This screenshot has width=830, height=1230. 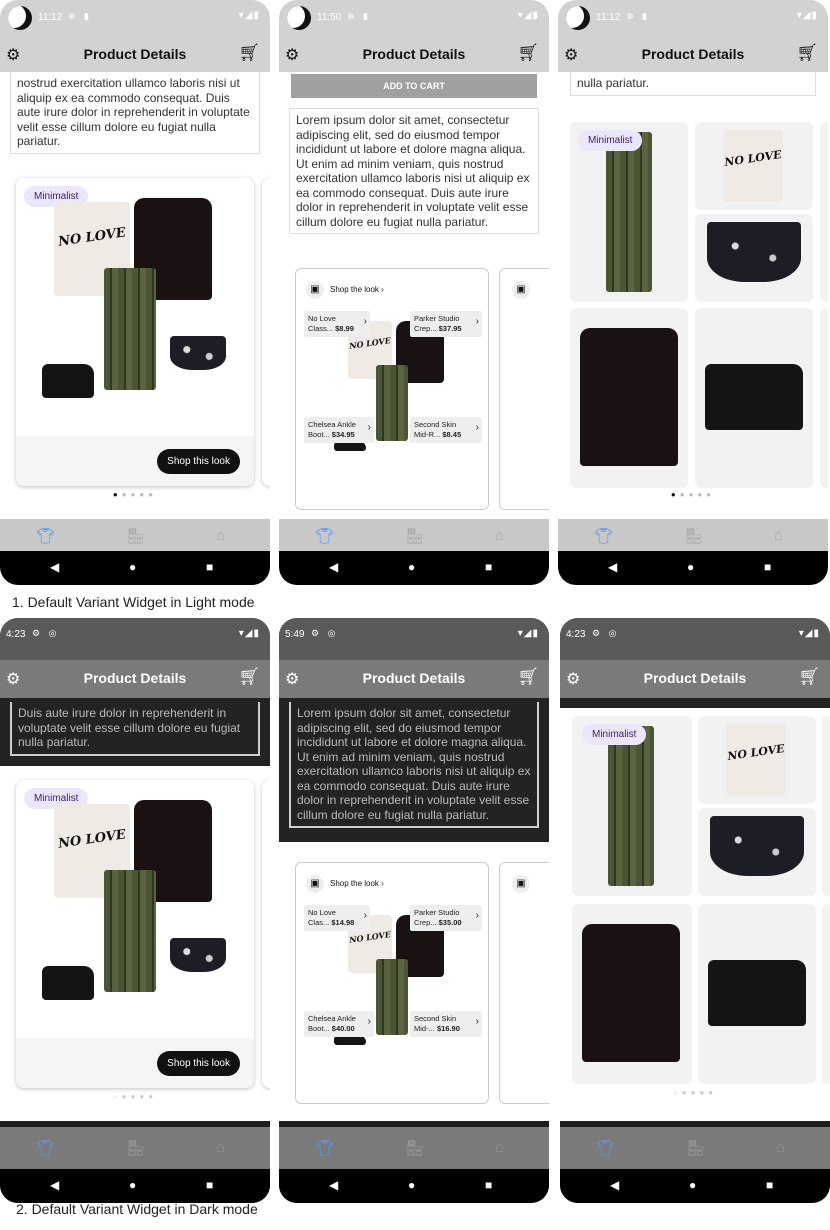 What do you see at coordinates (446, 918) in the screenshot?
I see `product-chip-2: Parker Studio Crep... $35.00 ›` at bounding box center [446, 918].